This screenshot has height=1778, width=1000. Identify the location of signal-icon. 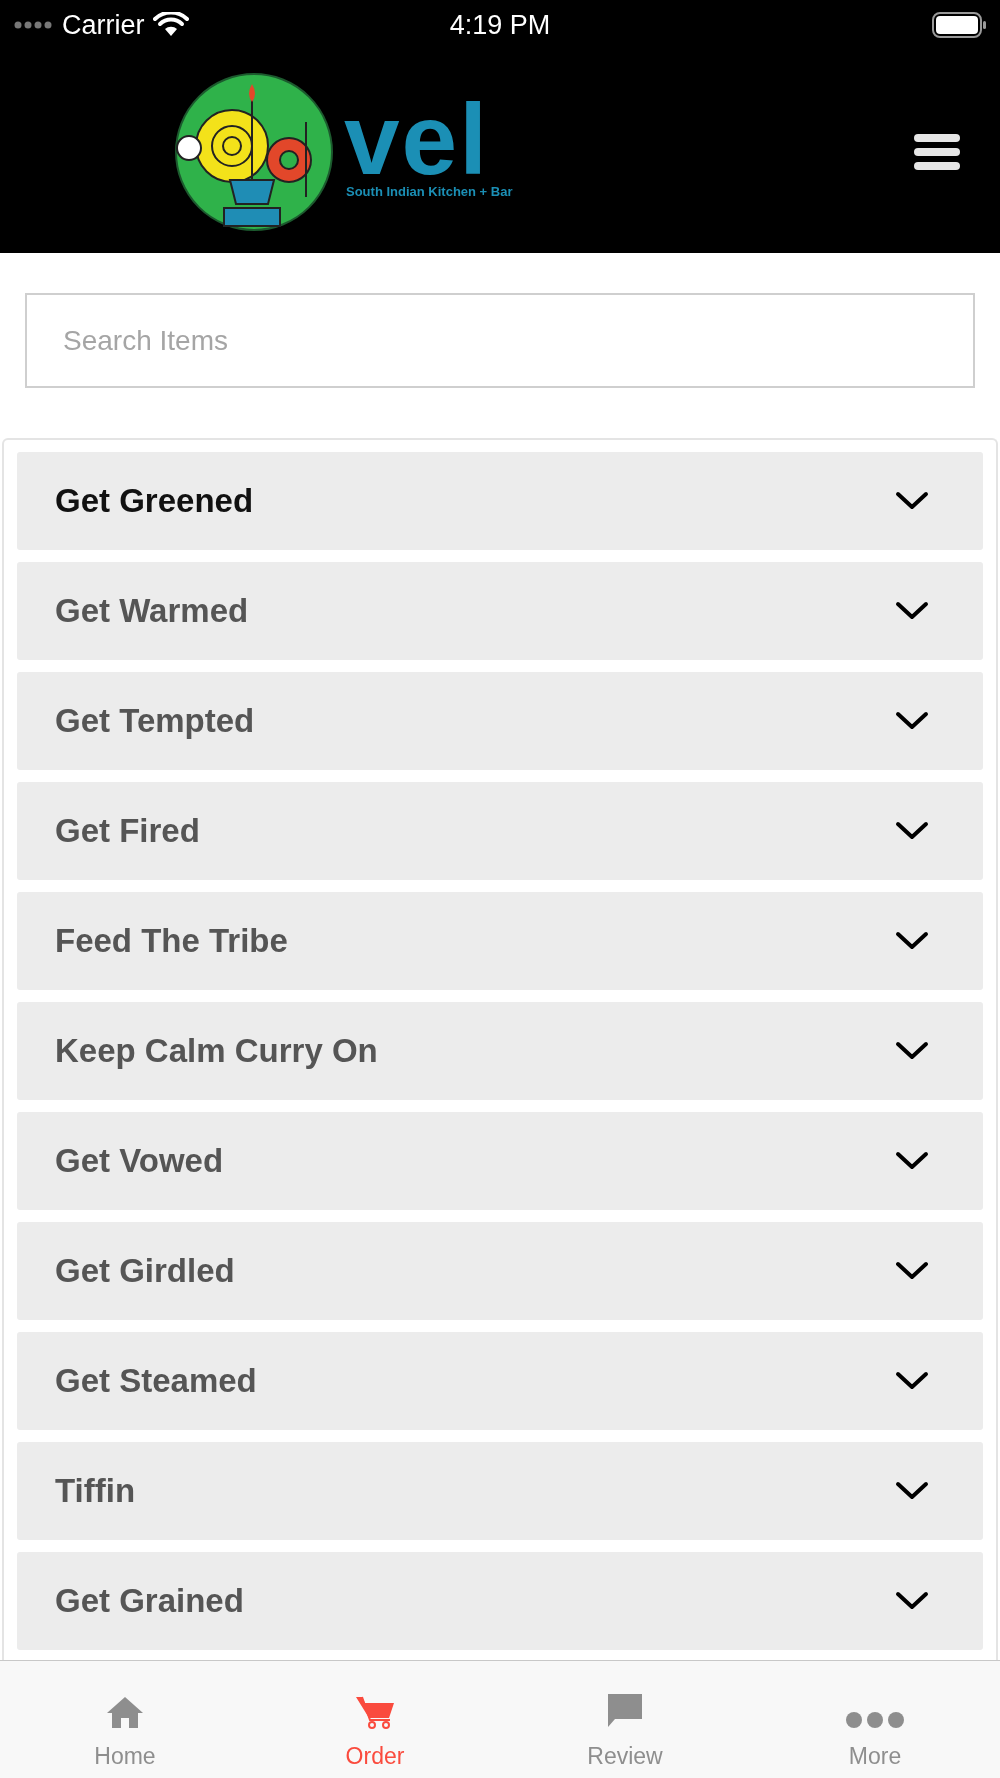
(34, 25).